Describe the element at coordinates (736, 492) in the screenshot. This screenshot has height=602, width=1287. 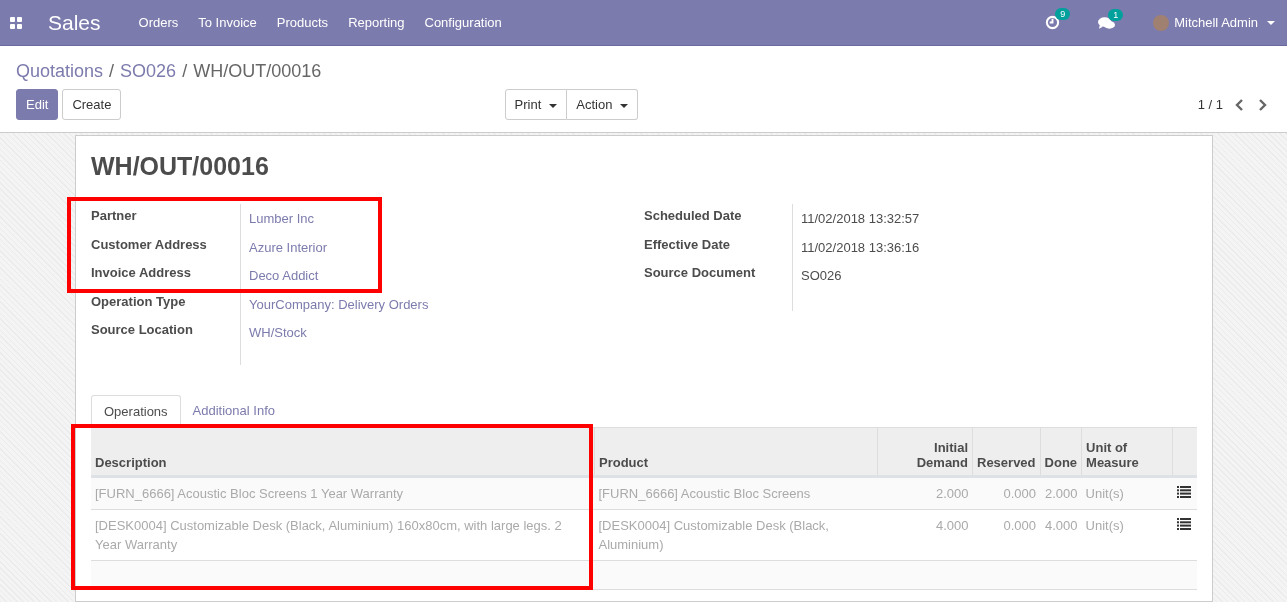
I see `table-cell: [FURN_6666] Acoustic Bloc Screens` at that location.